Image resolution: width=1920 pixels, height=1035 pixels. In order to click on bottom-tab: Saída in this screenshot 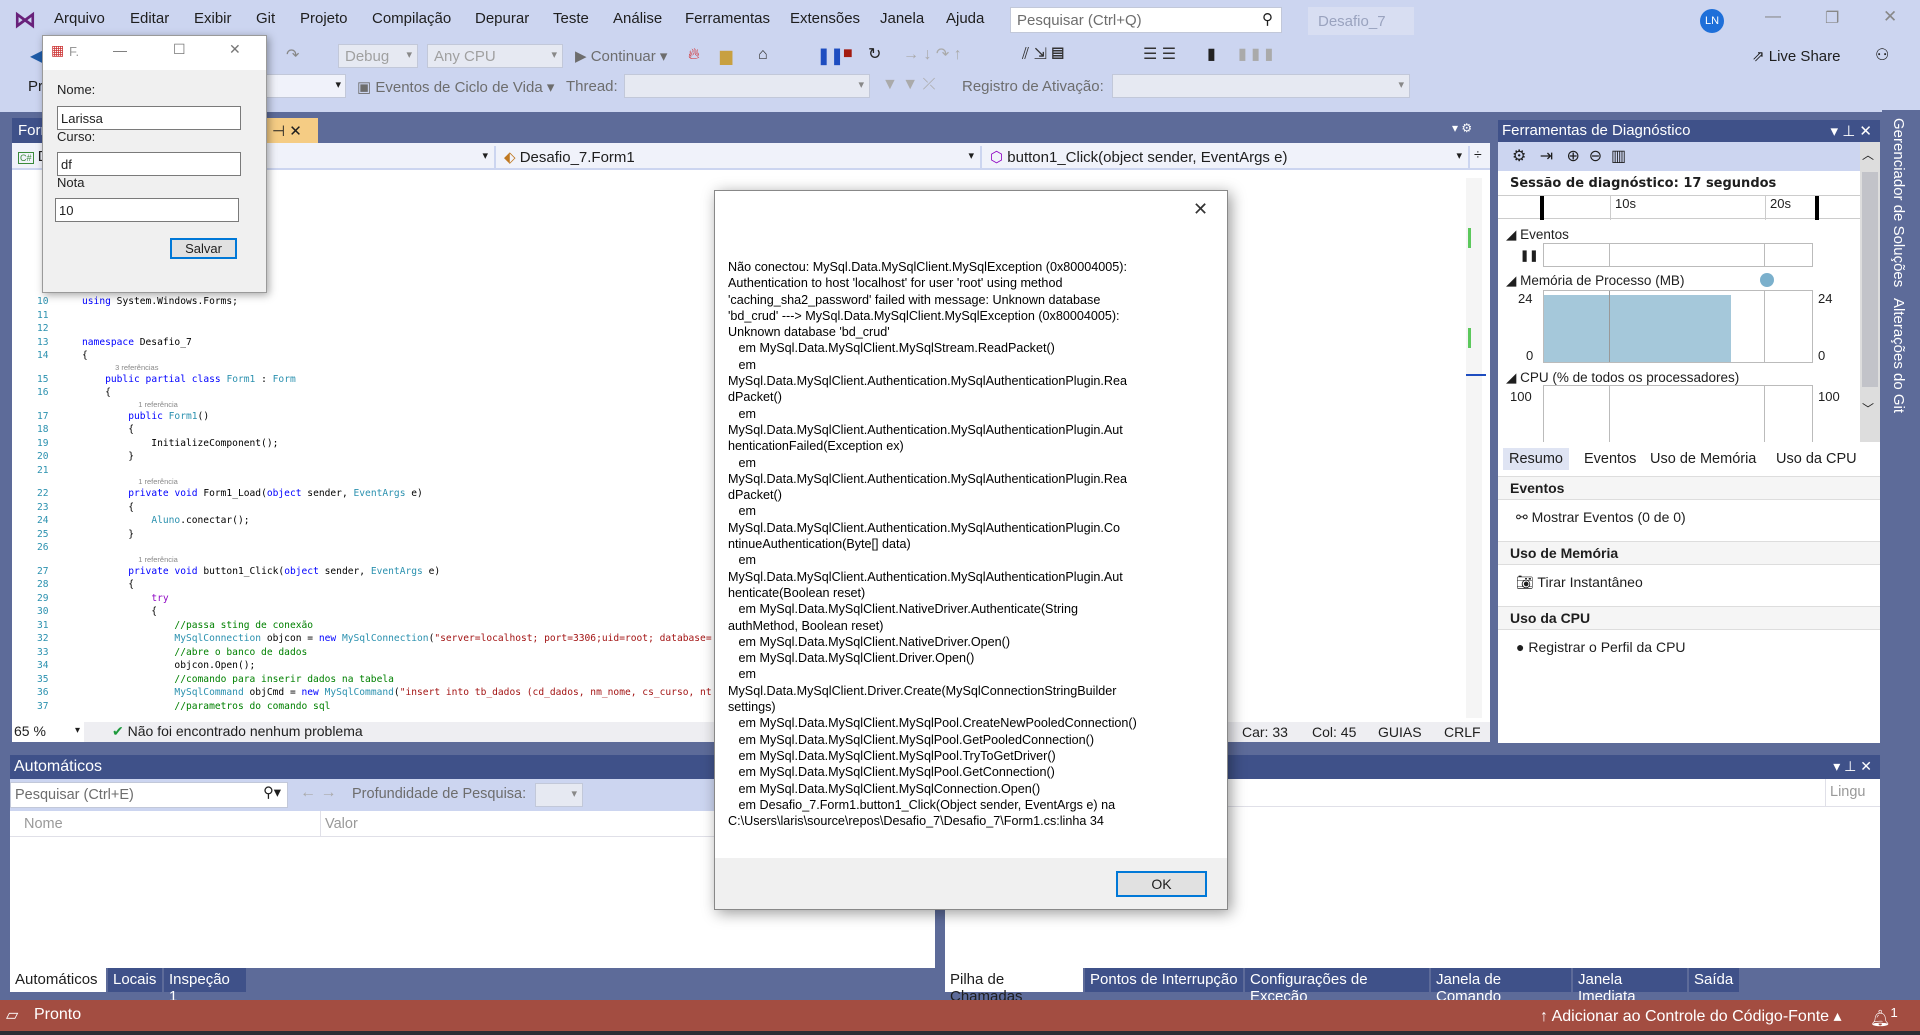, I will do `click(1714, 980)`.